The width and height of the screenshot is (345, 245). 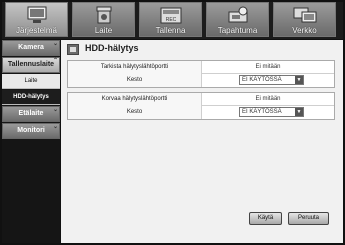 I want to click on tab-network: Verkko, so click(x=304, y=19).